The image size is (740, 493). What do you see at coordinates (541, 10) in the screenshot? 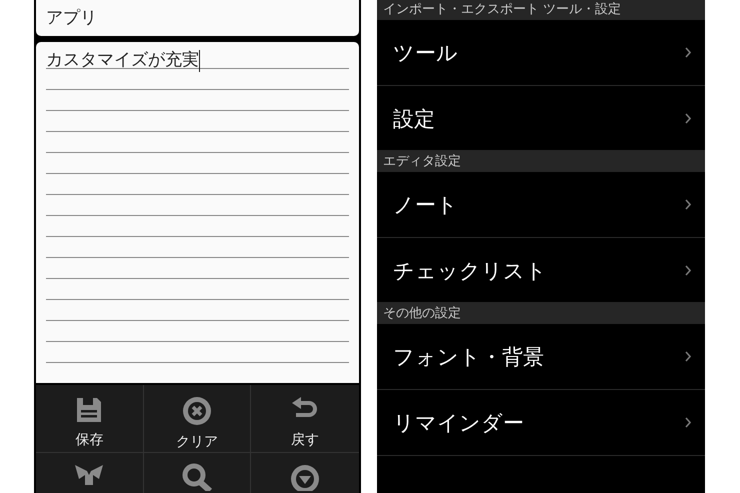
I see `section-header: インポート・エクスポート ツール・設定` at bounding box center [541, 10].